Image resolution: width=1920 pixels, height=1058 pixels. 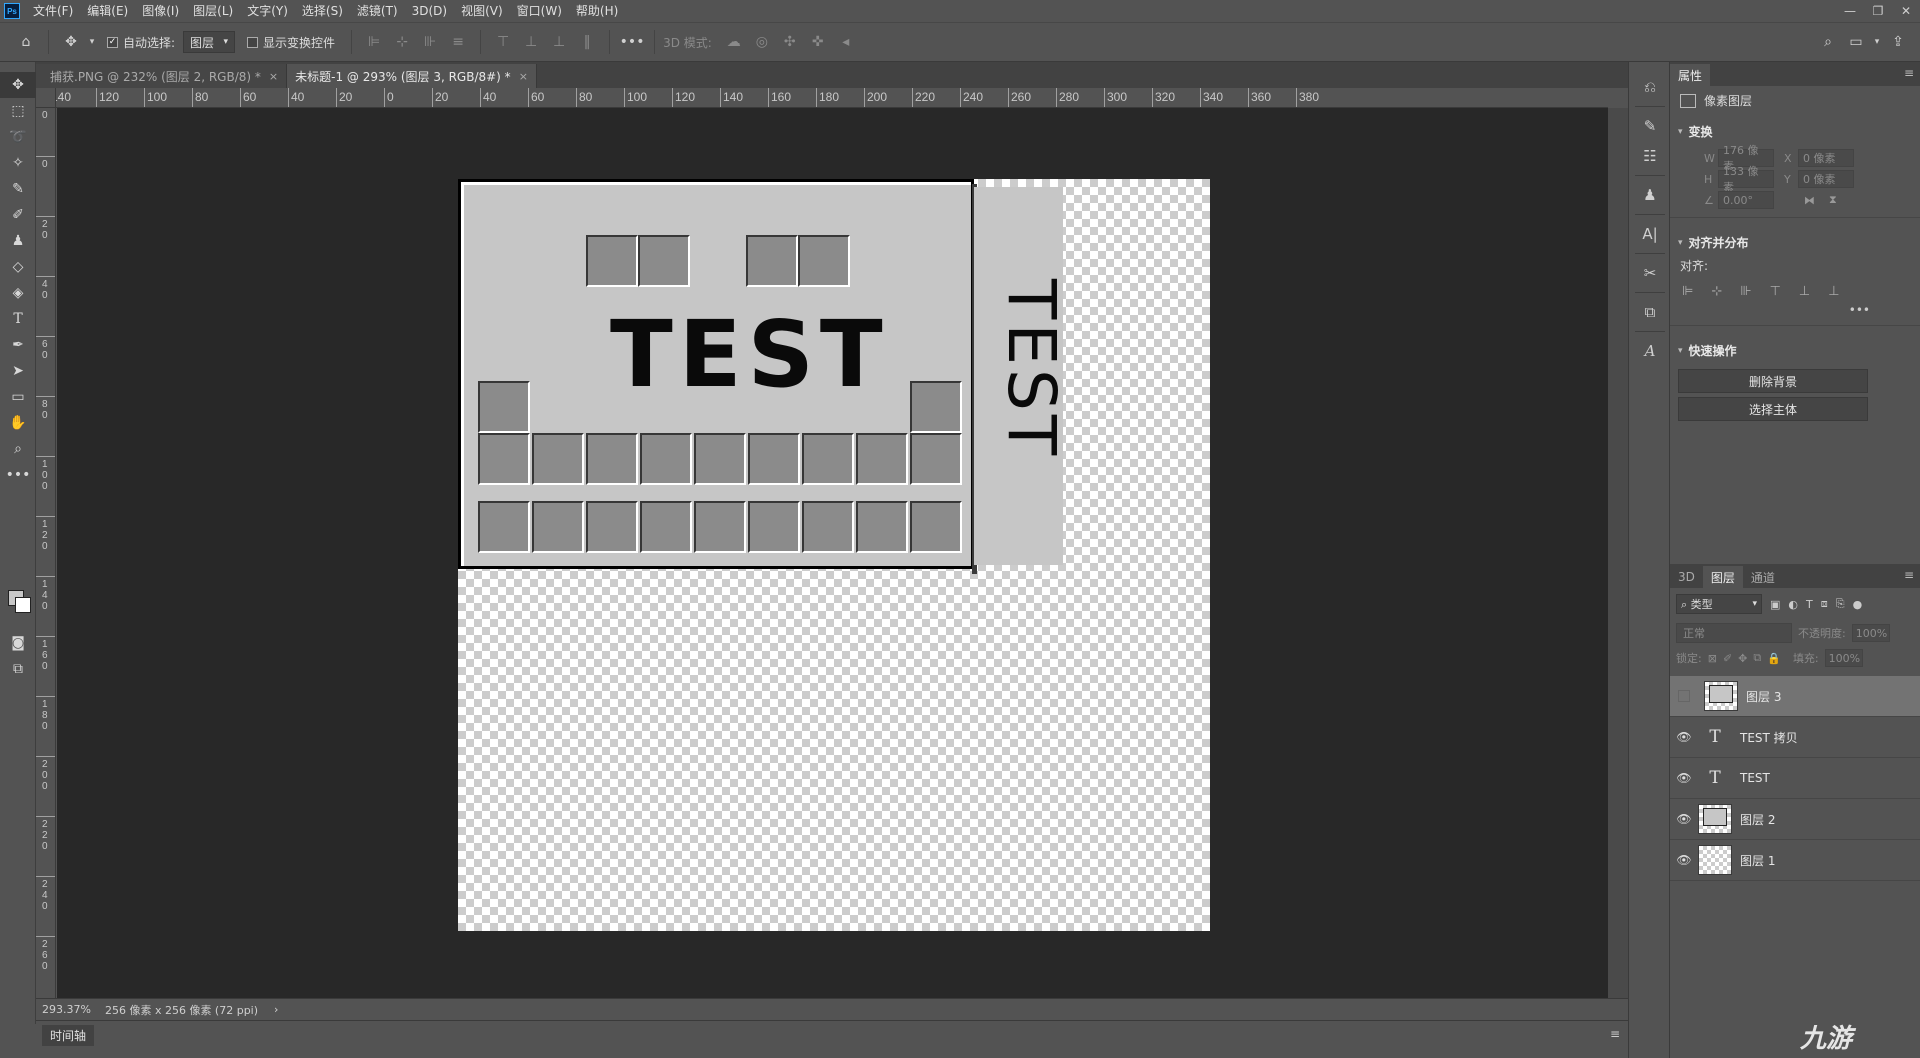 I want to click on filter-toggle-icon: ●, so click(x=1858, y=604).